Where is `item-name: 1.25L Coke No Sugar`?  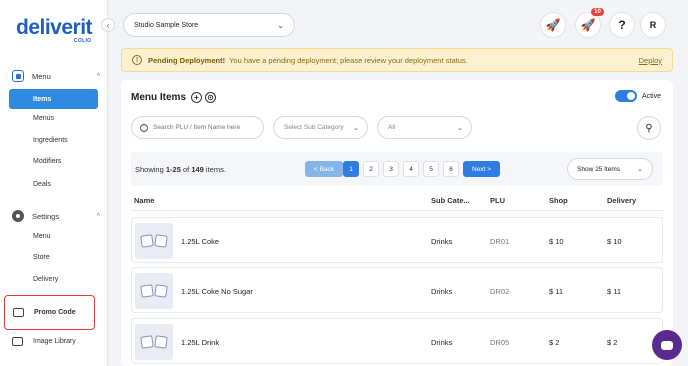 item-name: 1.25L Coke No Sugar is located at coordinates (217, 291).